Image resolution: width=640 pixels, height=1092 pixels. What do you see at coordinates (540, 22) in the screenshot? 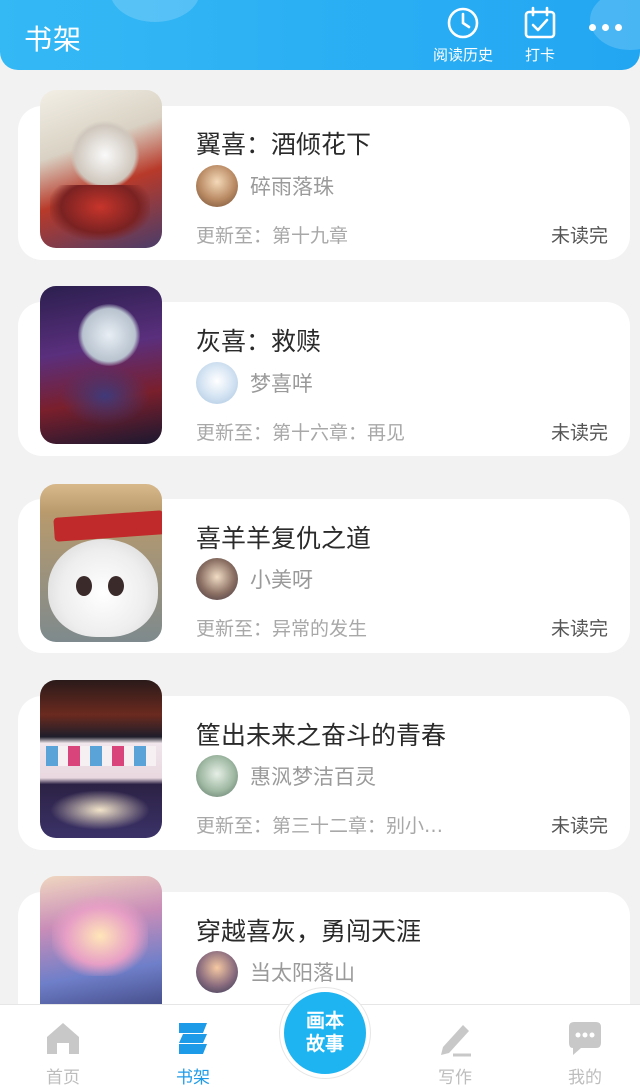
I see `calendar-check-icon` at bounding box center [540, 22].